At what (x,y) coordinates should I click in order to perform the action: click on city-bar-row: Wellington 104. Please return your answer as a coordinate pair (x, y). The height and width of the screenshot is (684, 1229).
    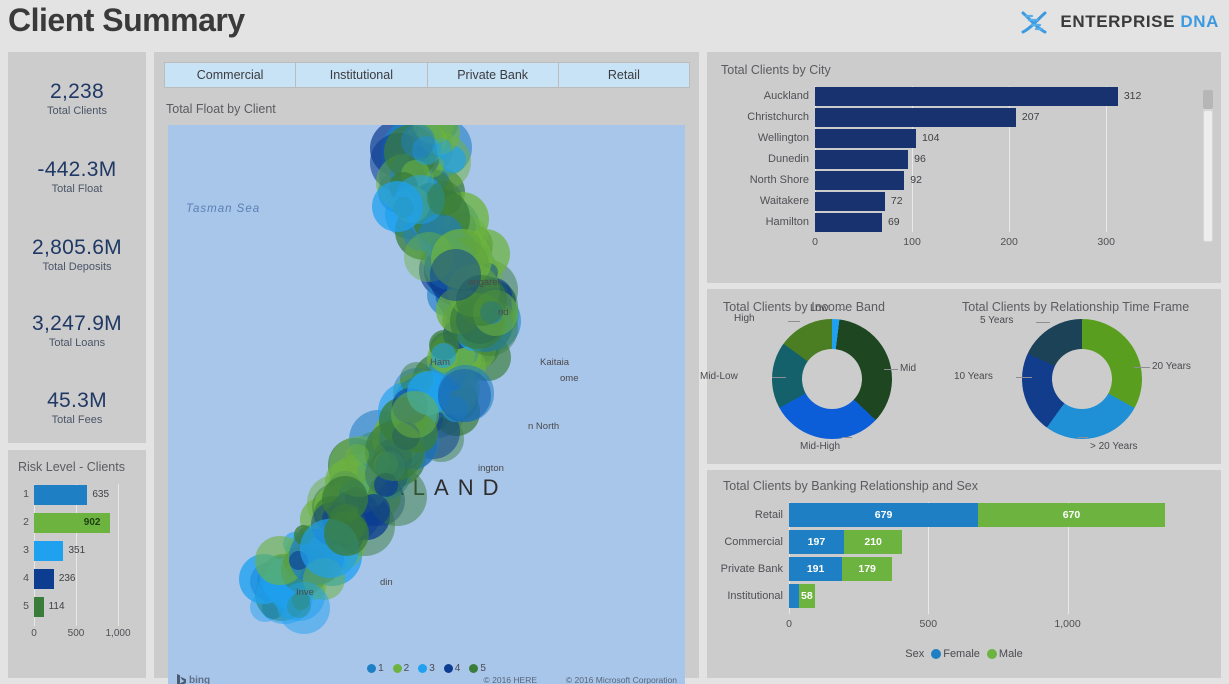
    Looking at the image, I should click on (964, 138).